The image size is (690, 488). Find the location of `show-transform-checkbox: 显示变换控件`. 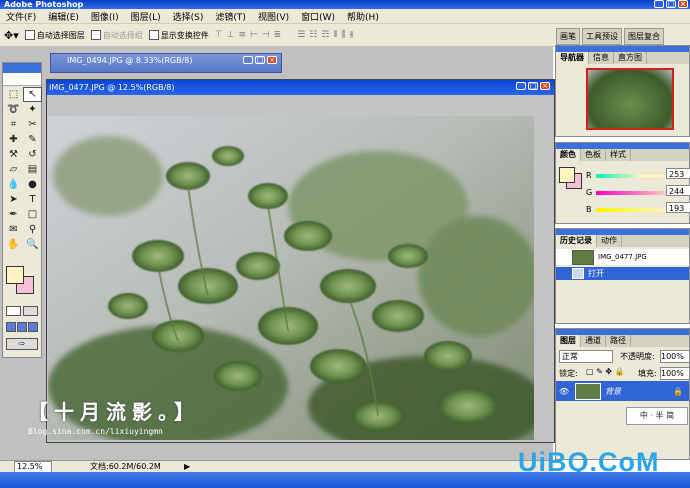

show-transform-checkbox: 显示变换控件 is located at coordinates (178, 35).